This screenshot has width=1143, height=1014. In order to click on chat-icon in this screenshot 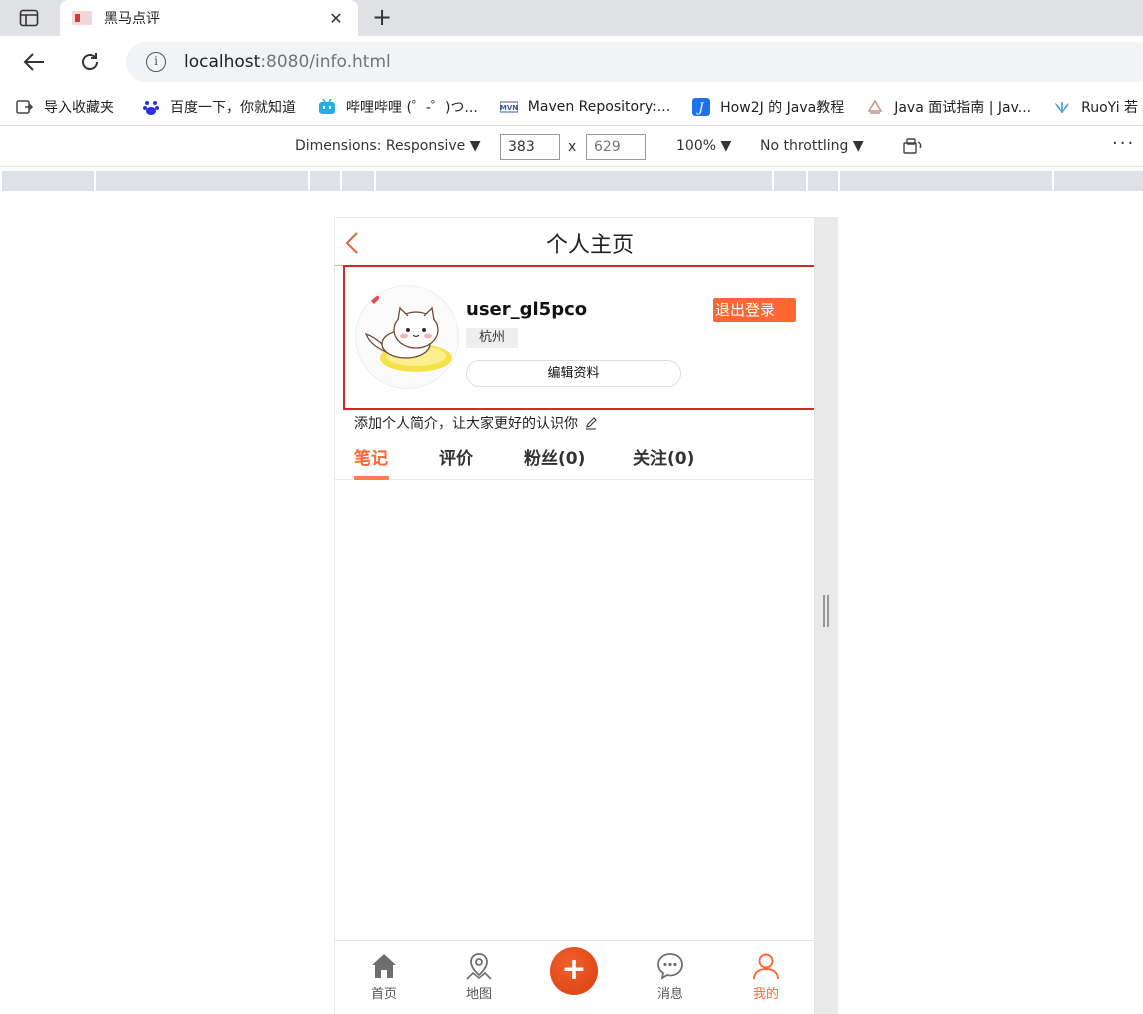, I will do `click(670, 966)`.